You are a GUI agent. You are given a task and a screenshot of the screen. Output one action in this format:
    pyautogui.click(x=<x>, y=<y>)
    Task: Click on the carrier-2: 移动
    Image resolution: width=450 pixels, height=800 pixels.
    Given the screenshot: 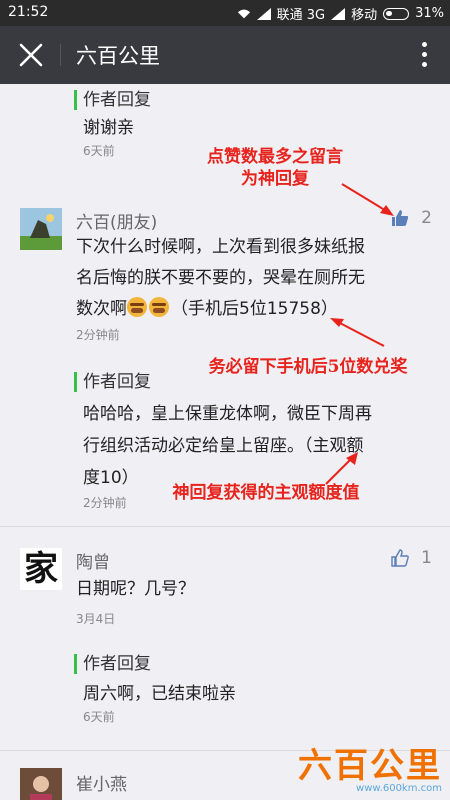 What is the action you would take?
    pyautogui.click(x=364, y=15)
    